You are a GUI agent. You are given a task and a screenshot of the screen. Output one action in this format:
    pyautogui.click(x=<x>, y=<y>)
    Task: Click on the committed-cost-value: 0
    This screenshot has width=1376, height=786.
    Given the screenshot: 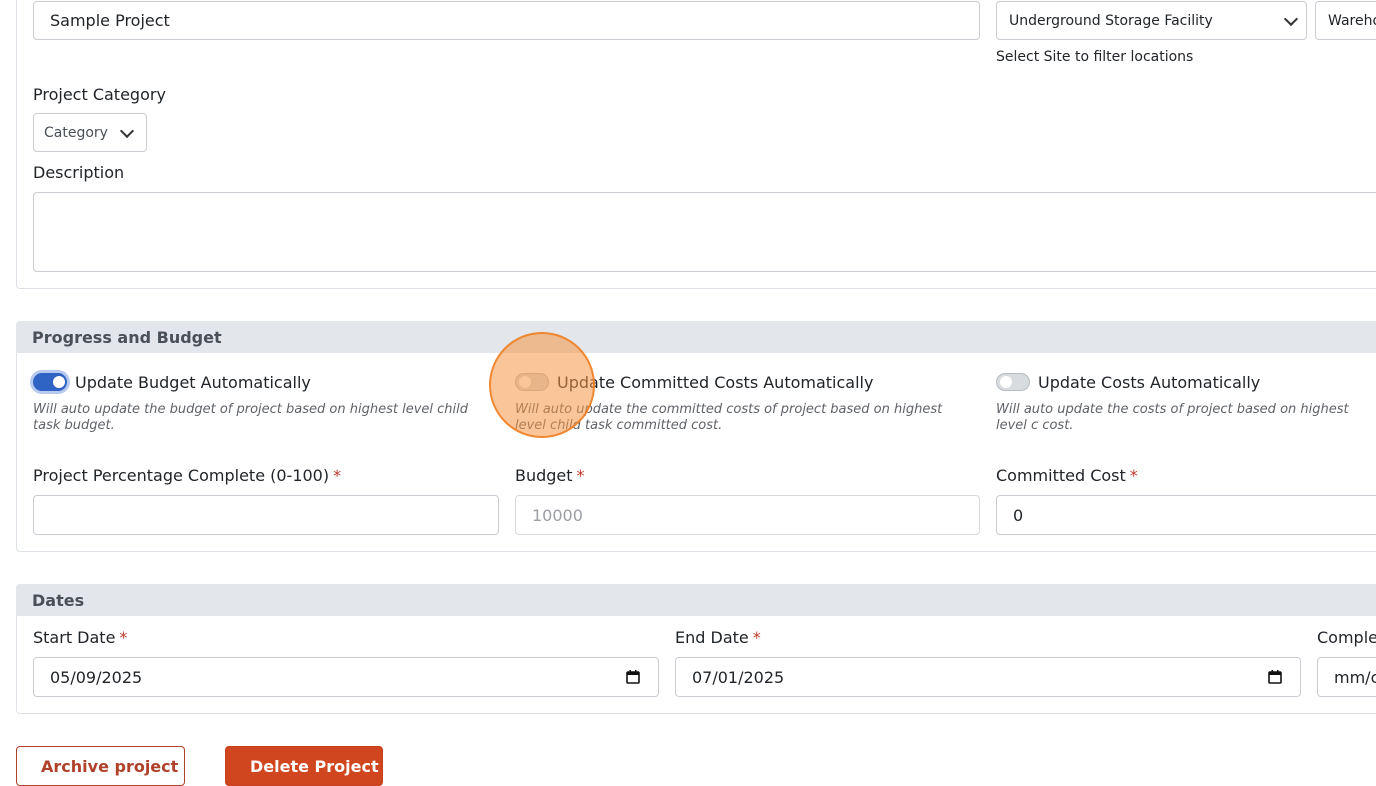 What is the action you would take?
    pyautogui.click(x=1018, y=515)
    